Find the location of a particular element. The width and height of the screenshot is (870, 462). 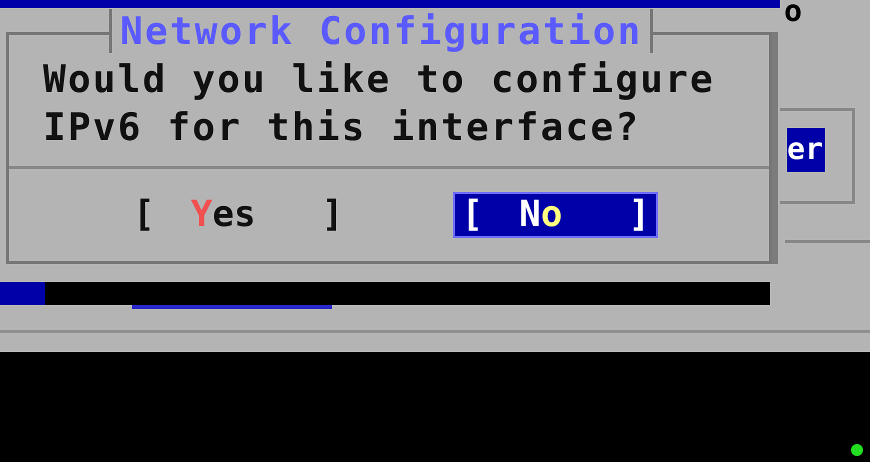

dialog-message: IPv6 for this interface? is located at coordinates (342, 127).